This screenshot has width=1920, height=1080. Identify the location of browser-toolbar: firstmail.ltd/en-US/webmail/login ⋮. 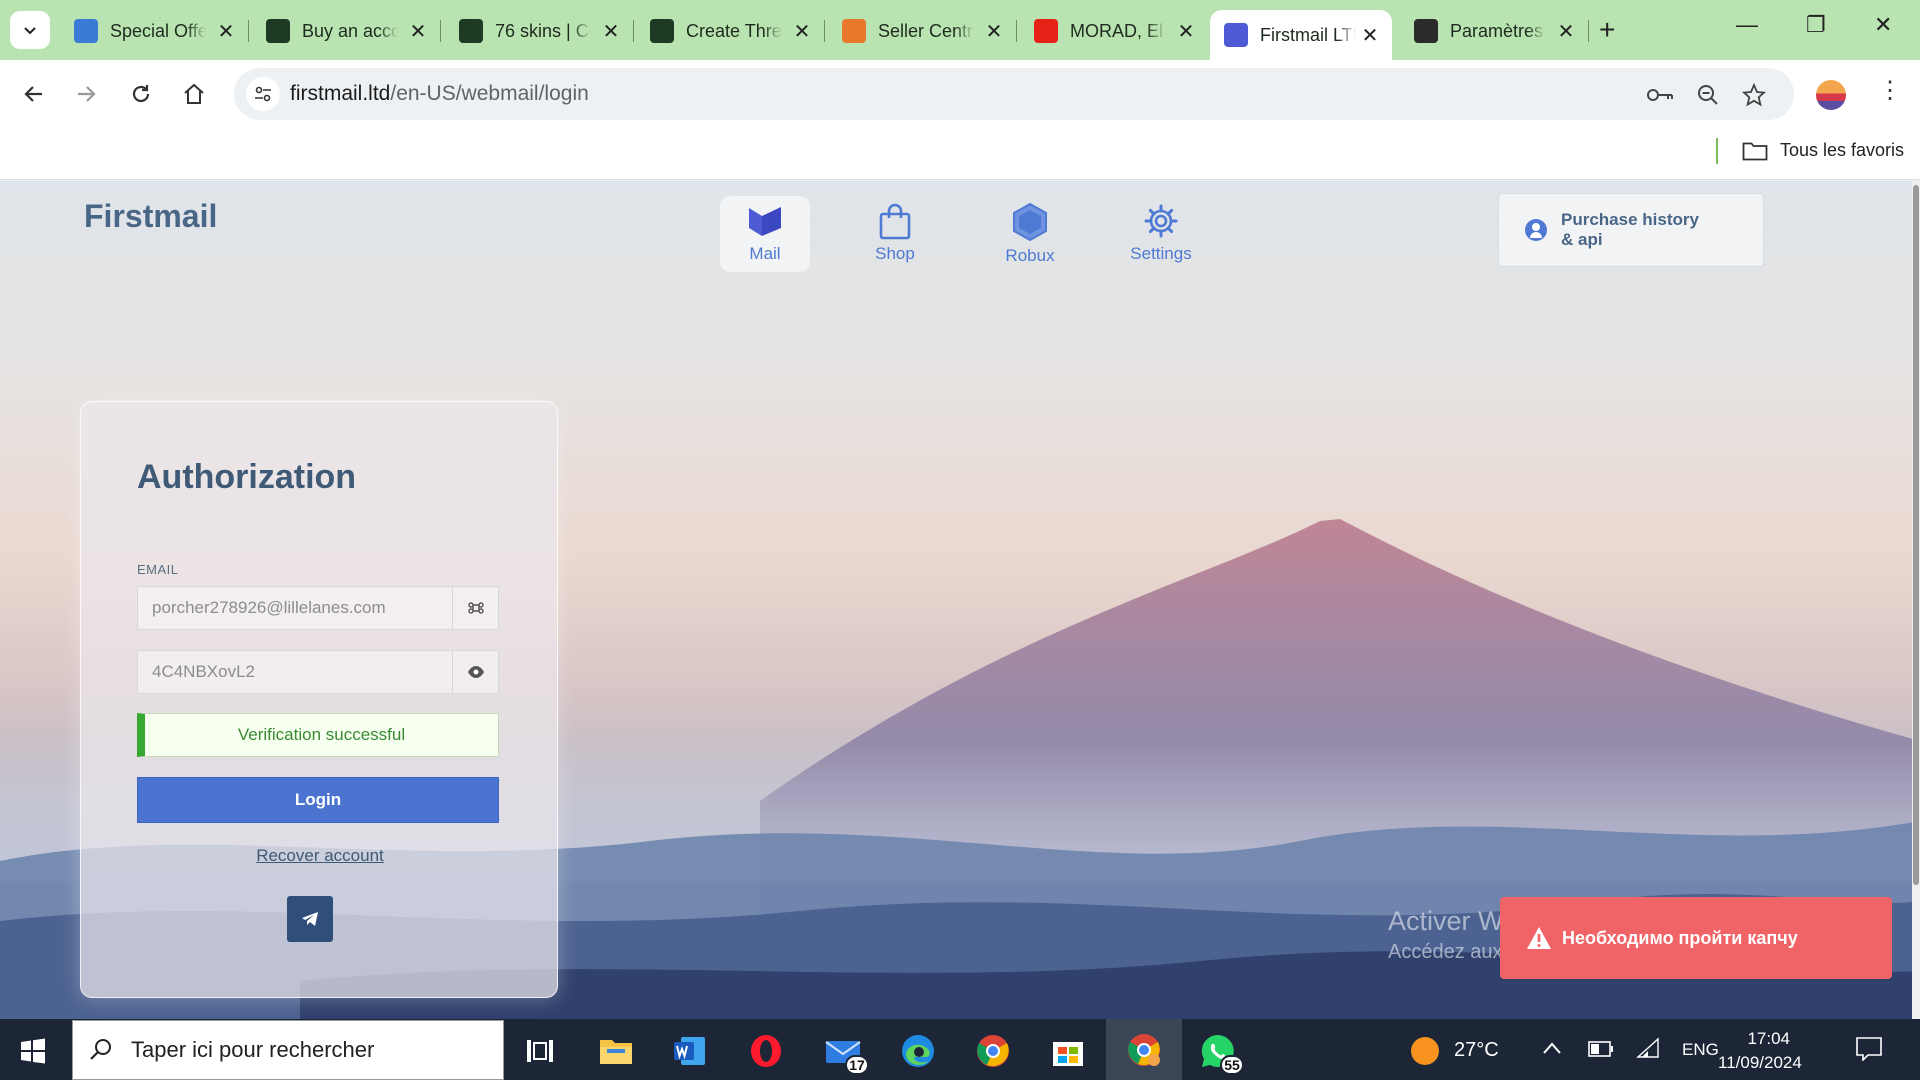
(960, 94).